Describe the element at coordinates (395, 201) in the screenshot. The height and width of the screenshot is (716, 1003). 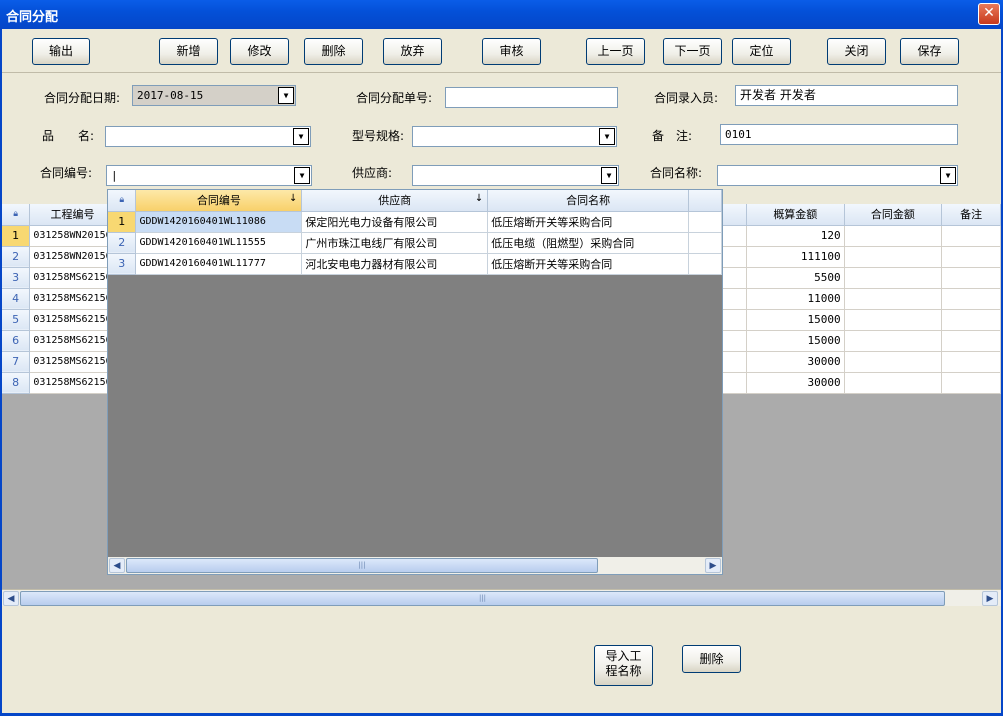
I see `popup-column-supplier: 供应商 ↓` at that location.